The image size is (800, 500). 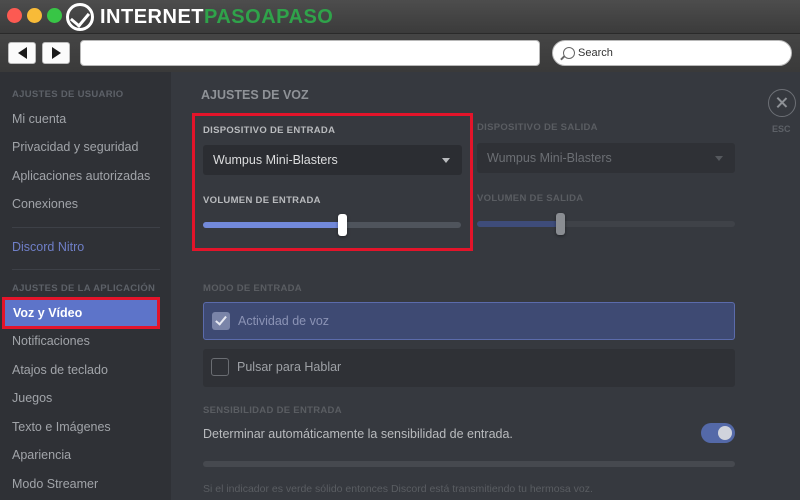 I want to click on search-input: Search, so click(x=672, y=53).